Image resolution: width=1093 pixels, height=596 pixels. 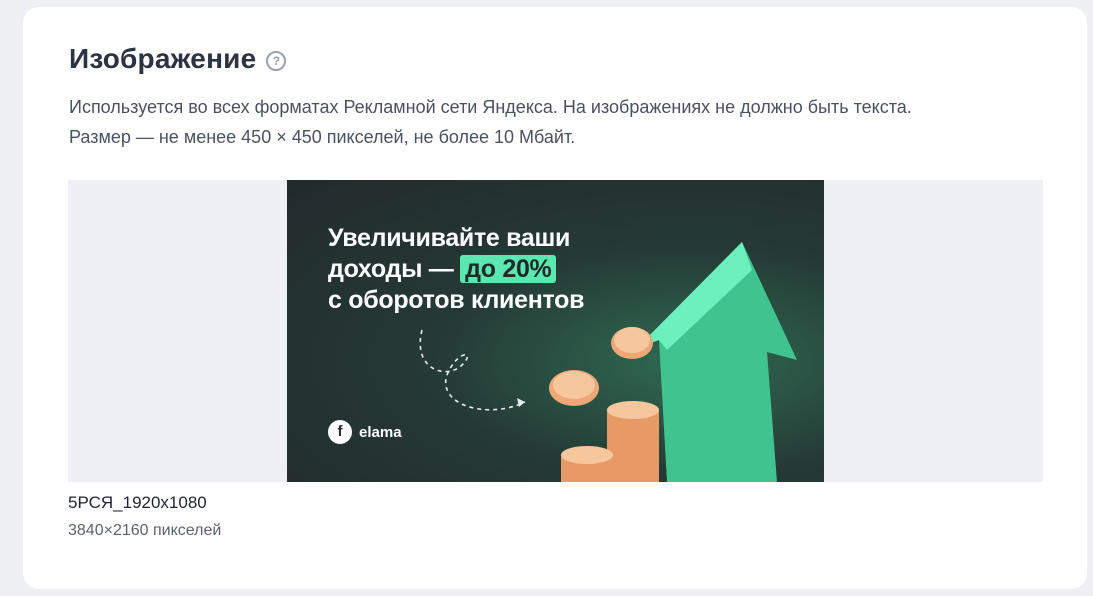 What do you see at coordinates (394, 269) in the screenshot?
I see `headline-text: доходы —` at bounding box center [394, 269].